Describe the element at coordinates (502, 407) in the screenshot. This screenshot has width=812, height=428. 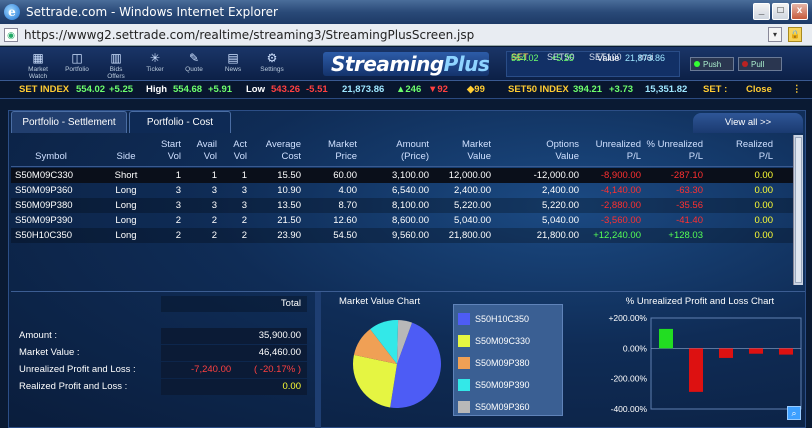
I see `legend-label: S50M09P360` at that location.